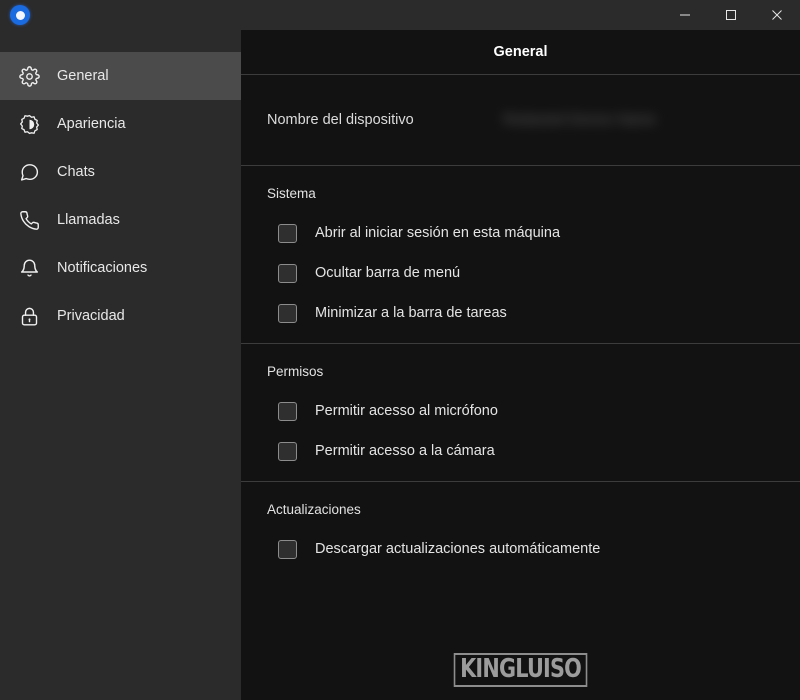  Describe the element at coordinates (29, 316) in the screenshot. I see `lock-icon` at that location.